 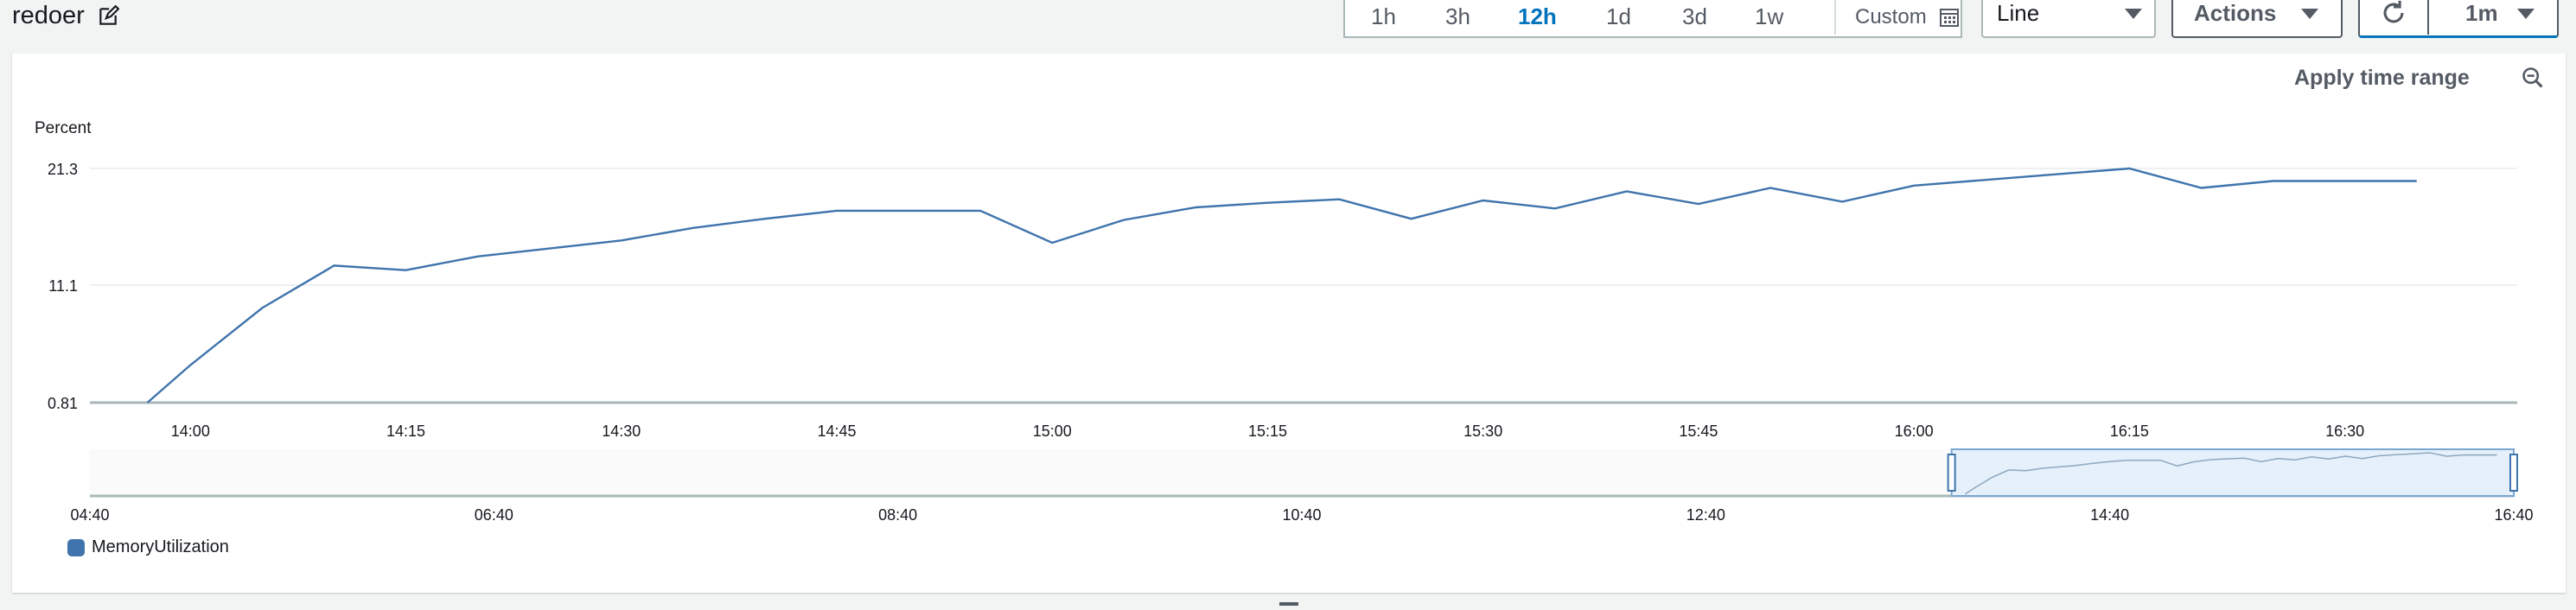 I want to click on y-tick-label: 0.81, so click(x=63, y=403).